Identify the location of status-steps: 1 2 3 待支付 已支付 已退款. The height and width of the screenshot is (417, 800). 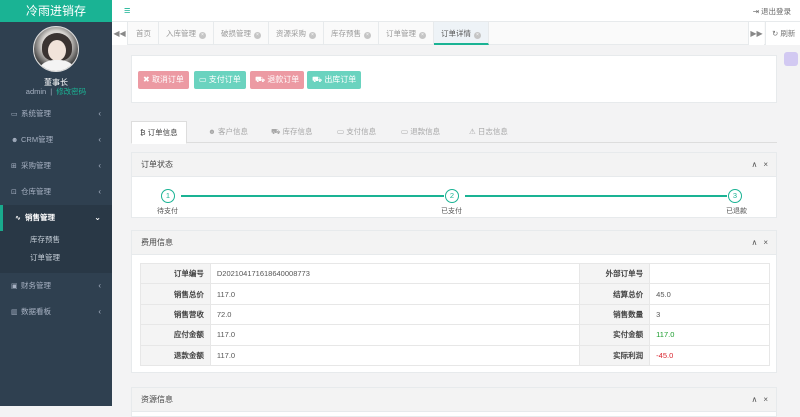
(454, 196).